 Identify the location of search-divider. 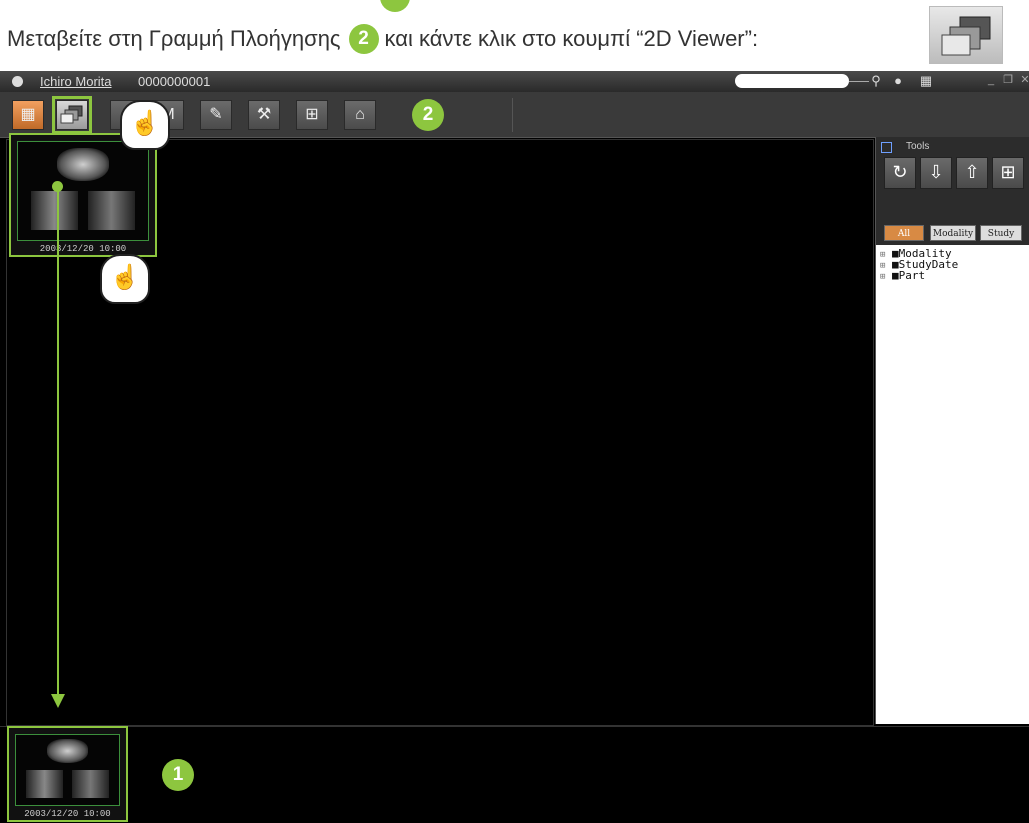
(859, 81).